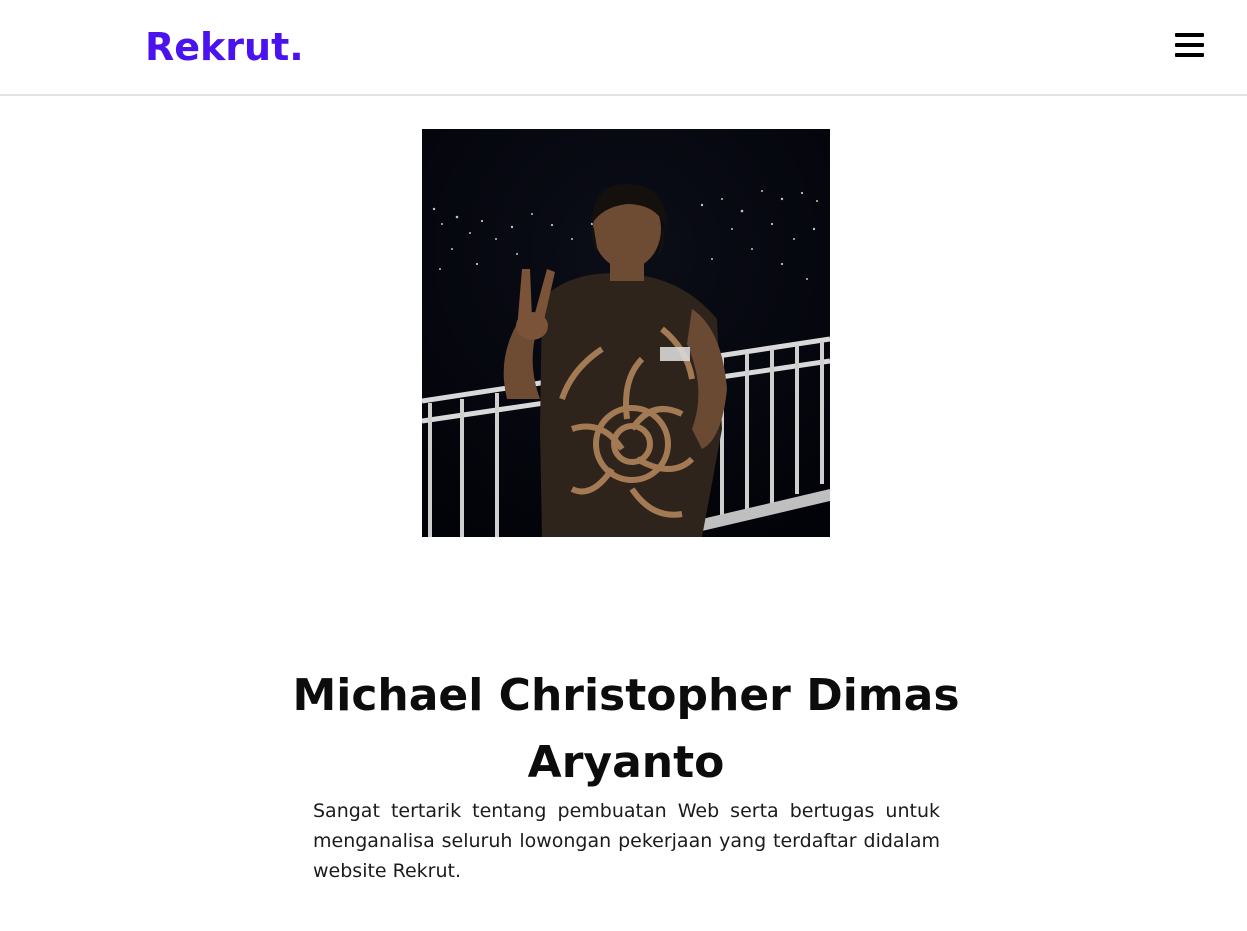 This screenshot has height=931, width=1247. What do you see at coordinates (224, 47) in the screenshot?
I see `brand-logo: Rekrut.` at bounding box center [224, 47].